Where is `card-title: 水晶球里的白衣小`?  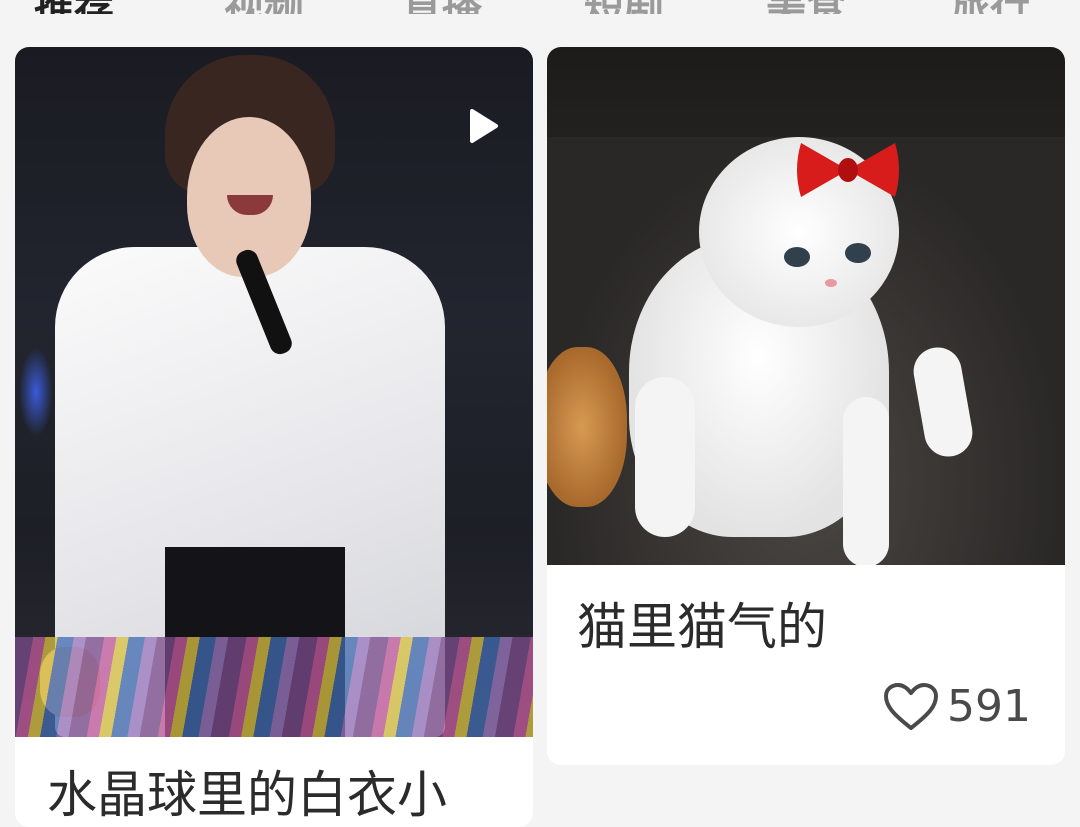
card-title: 水晶球里的白衣小 is located at coordinates (247, 791).